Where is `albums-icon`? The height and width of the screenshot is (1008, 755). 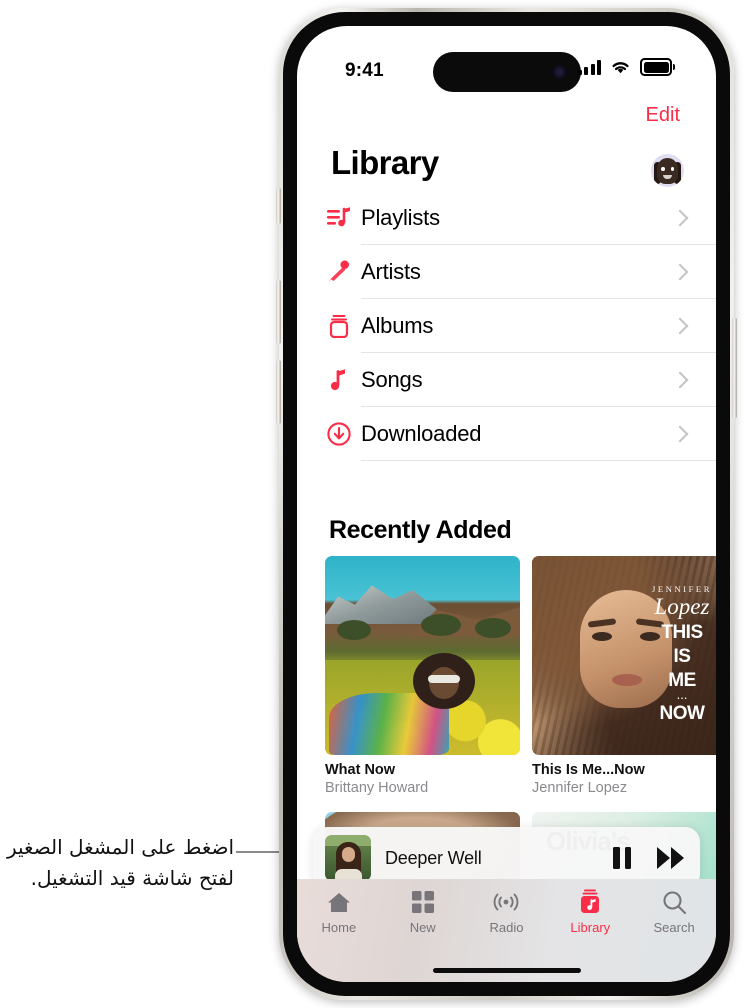
albums-icon is located at coordinates (339, 326).